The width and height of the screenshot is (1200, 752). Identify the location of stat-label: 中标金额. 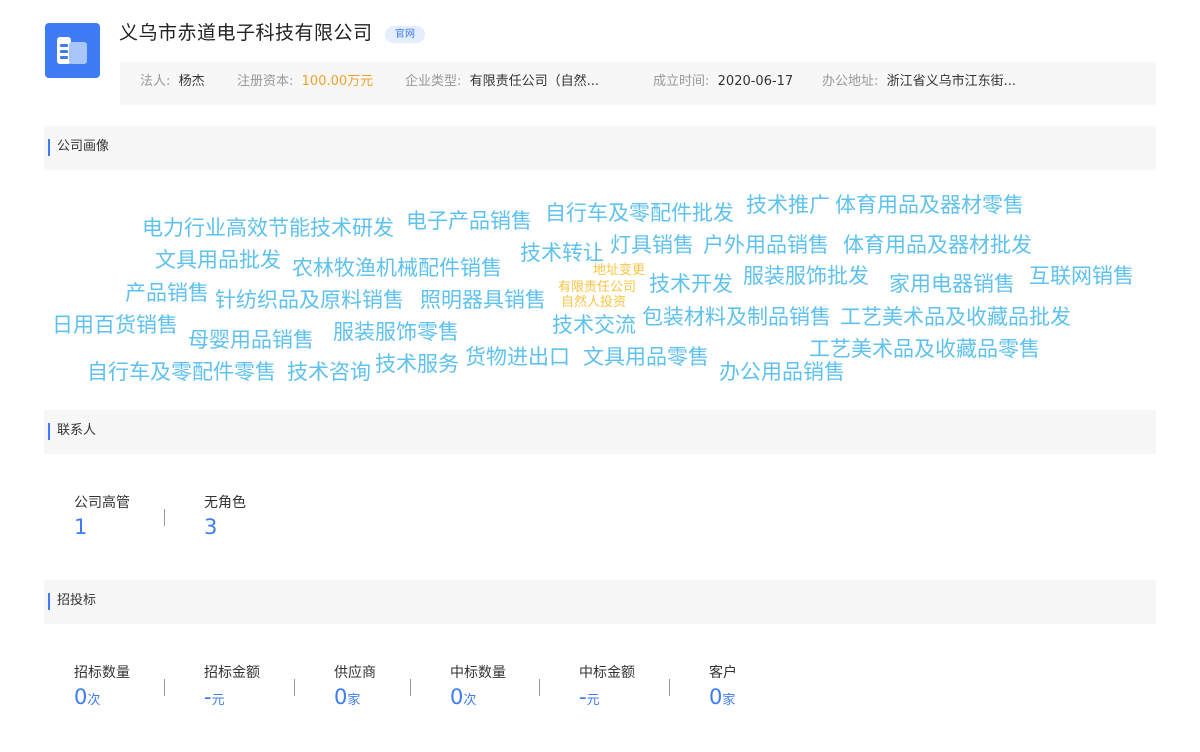
(607, 673).